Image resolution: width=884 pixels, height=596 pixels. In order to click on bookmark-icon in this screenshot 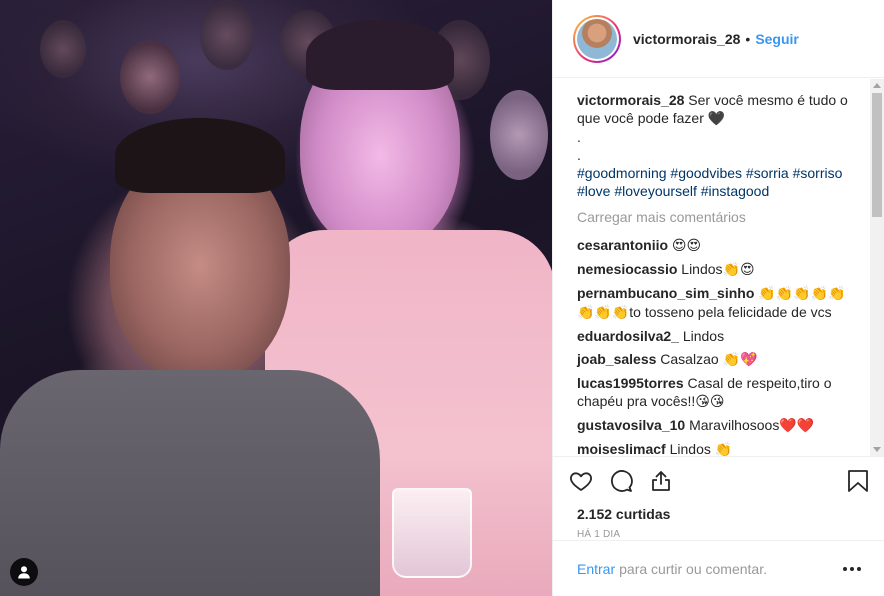, I will do `click(858, 481)`.